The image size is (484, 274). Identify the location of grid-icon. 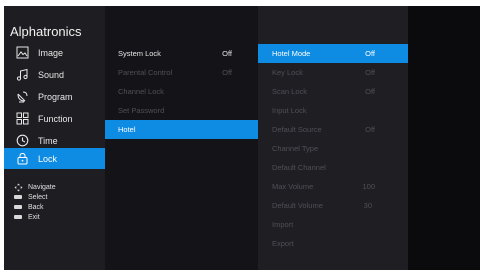
(22, 119).